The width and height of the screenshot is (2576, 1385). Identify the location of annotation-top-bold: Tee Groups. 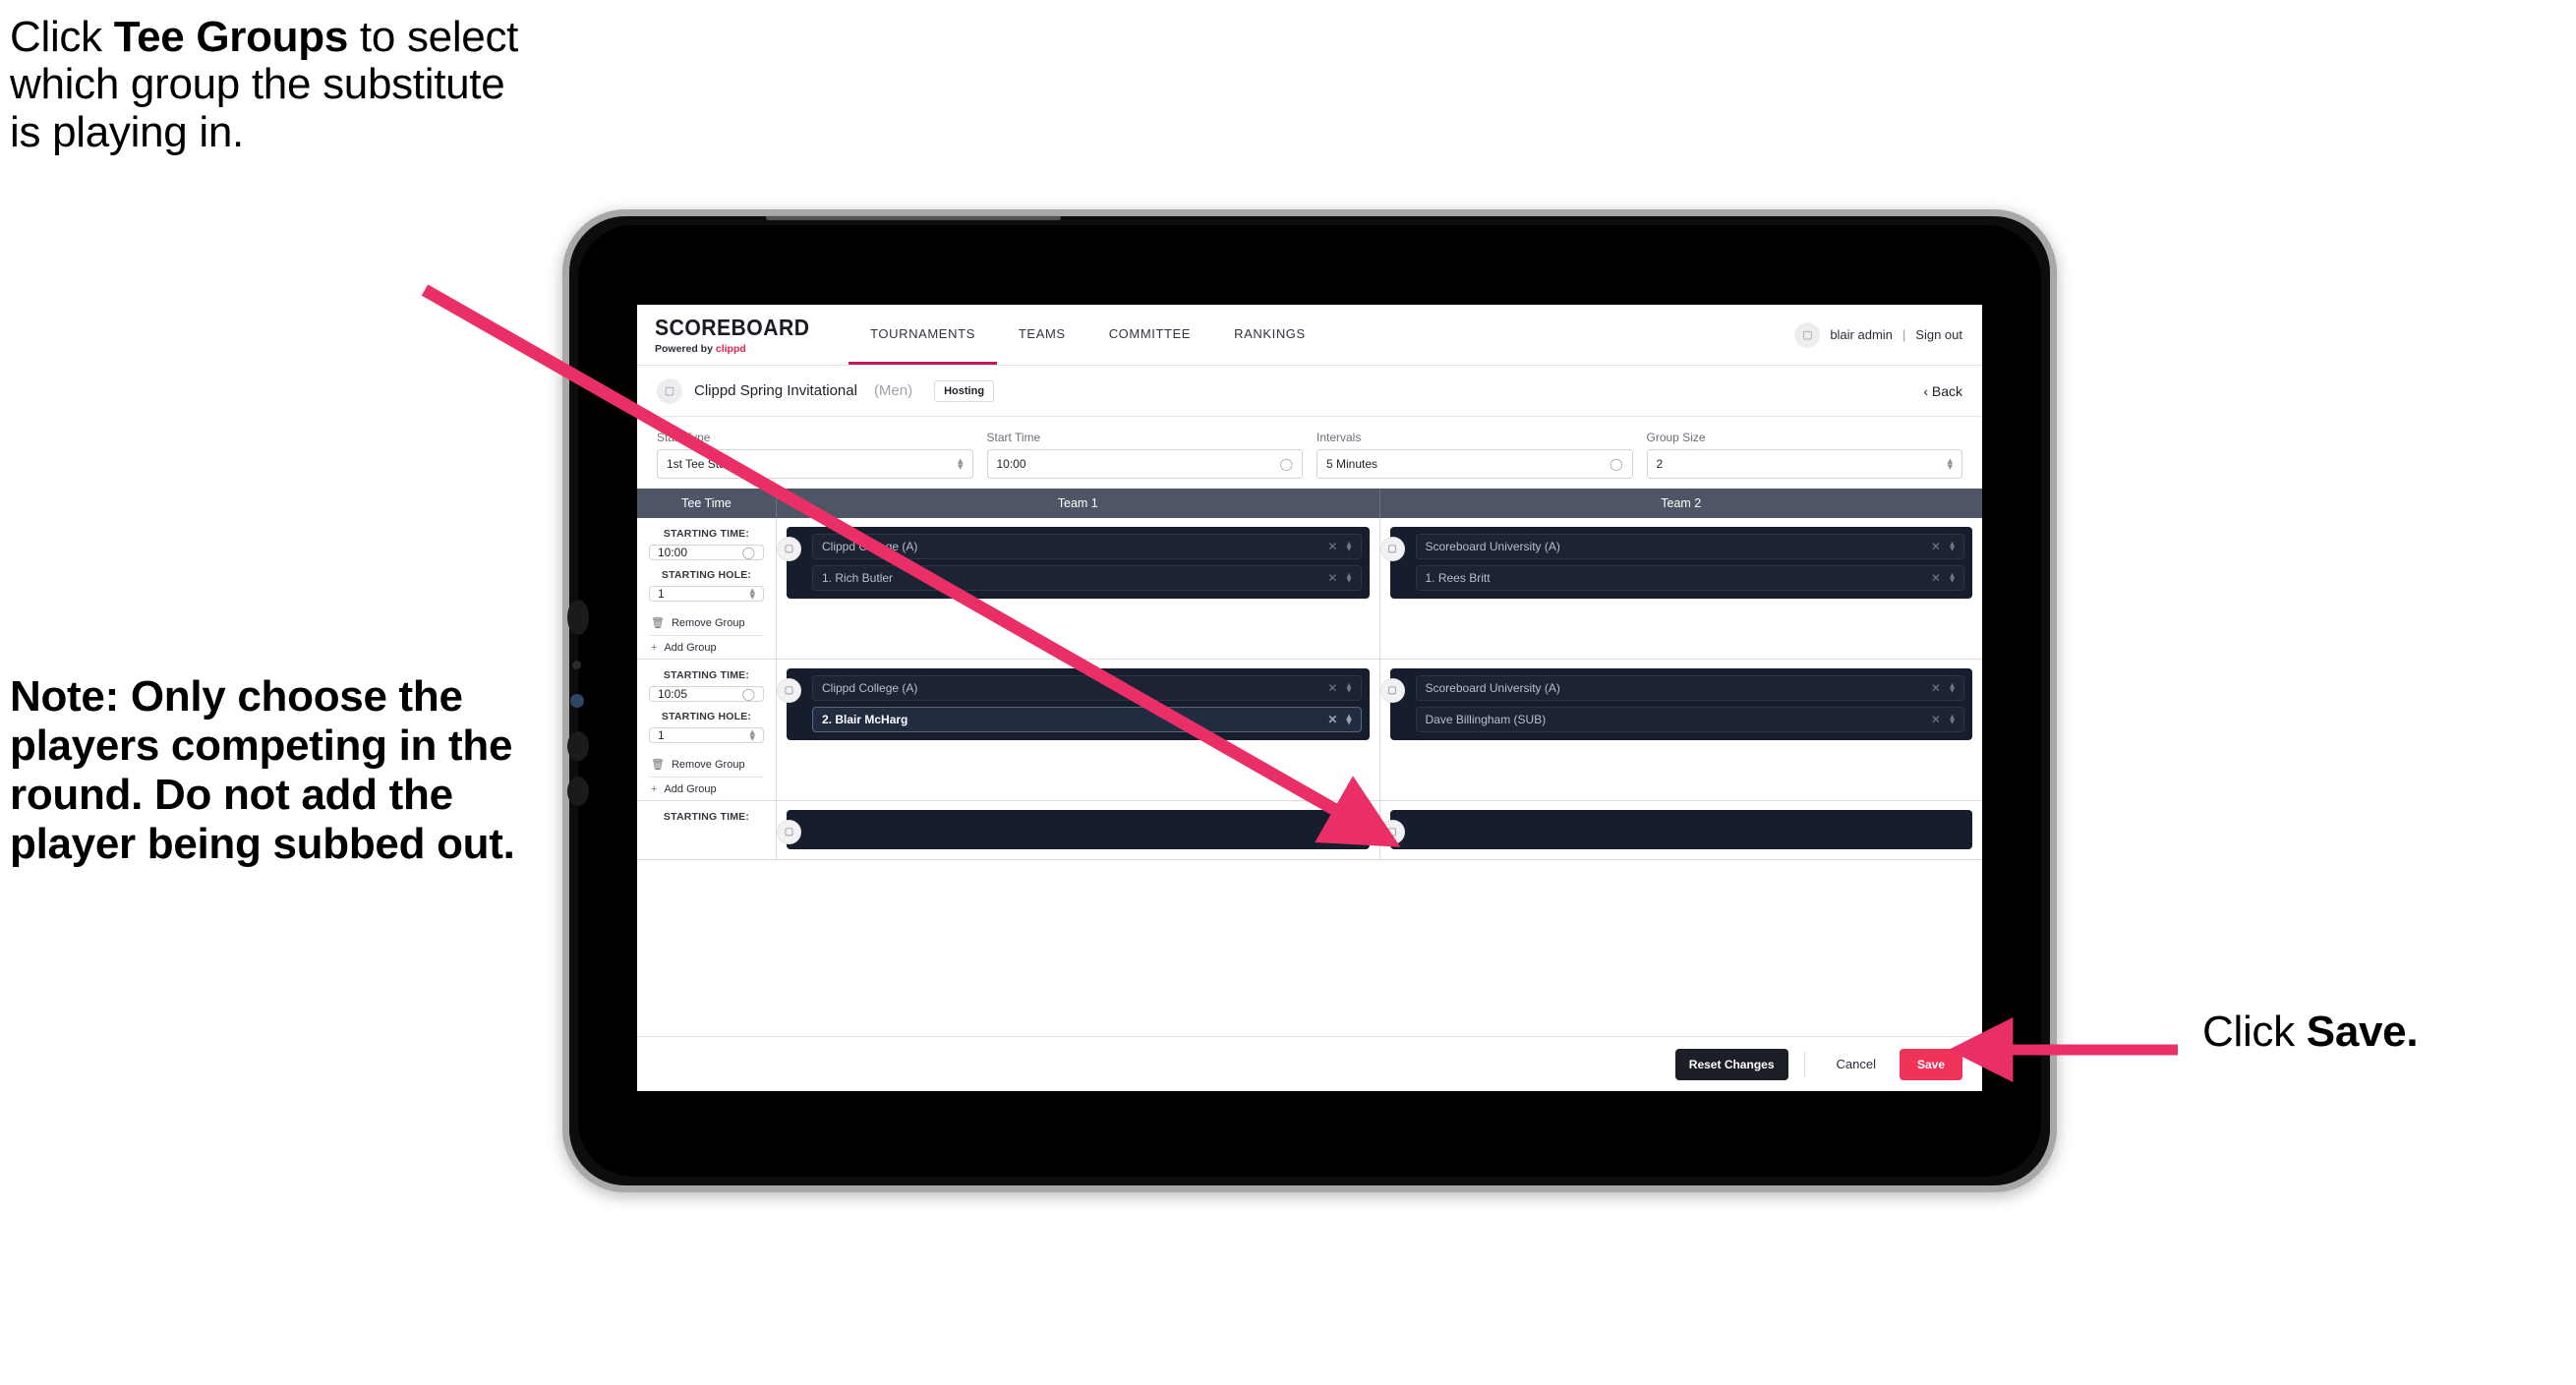
(231, 37).